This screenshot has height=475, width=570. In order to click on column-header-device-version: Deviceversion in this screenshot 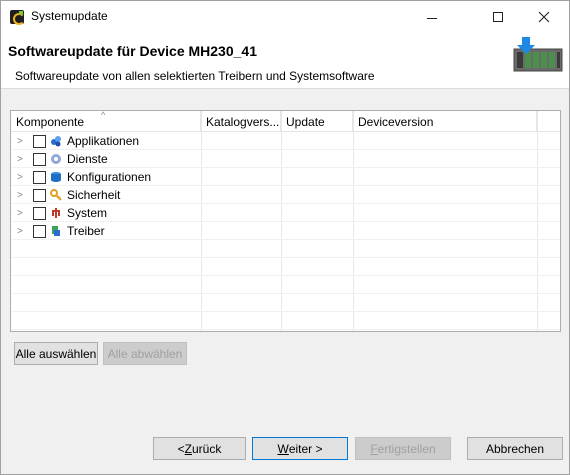, I will do `click(445, 121)`.